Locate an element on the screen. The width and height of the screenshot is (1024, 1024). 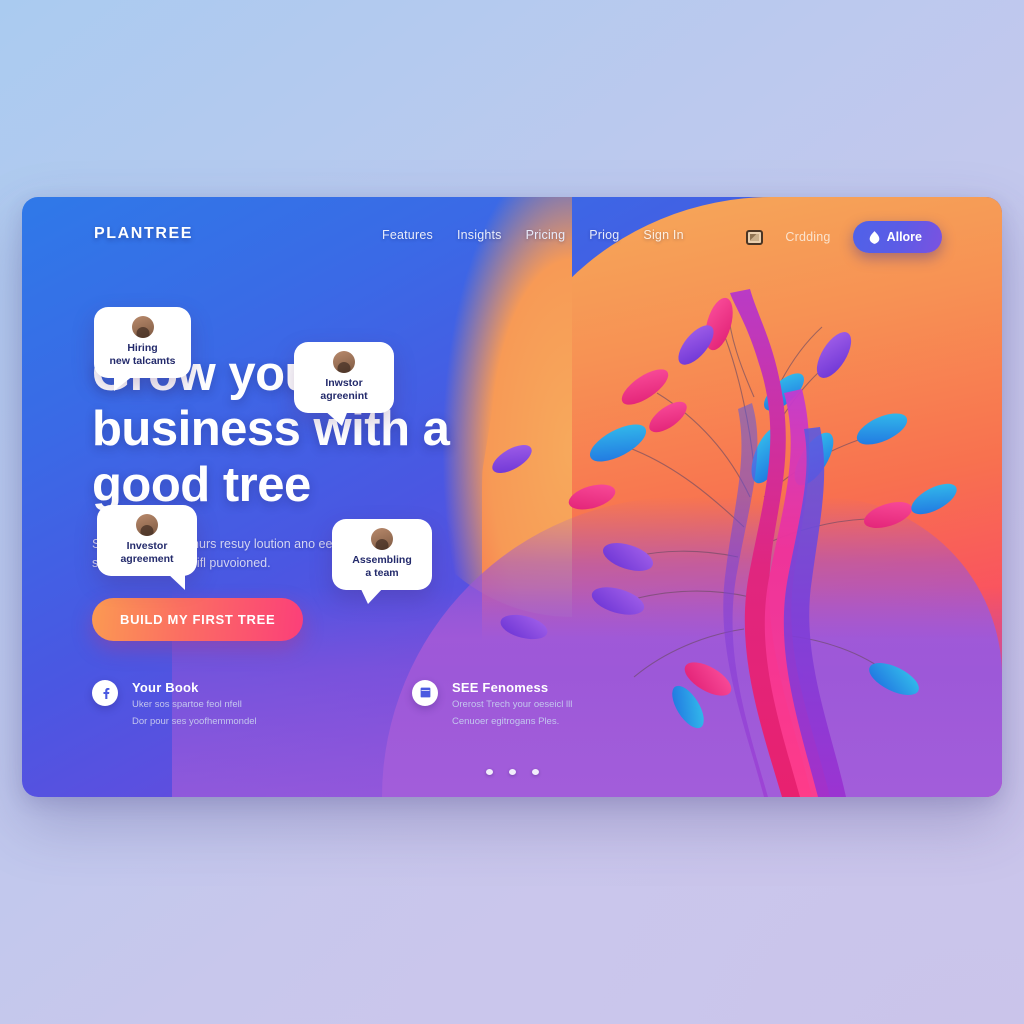
facebook-icon is located at coordinates (105, 692).